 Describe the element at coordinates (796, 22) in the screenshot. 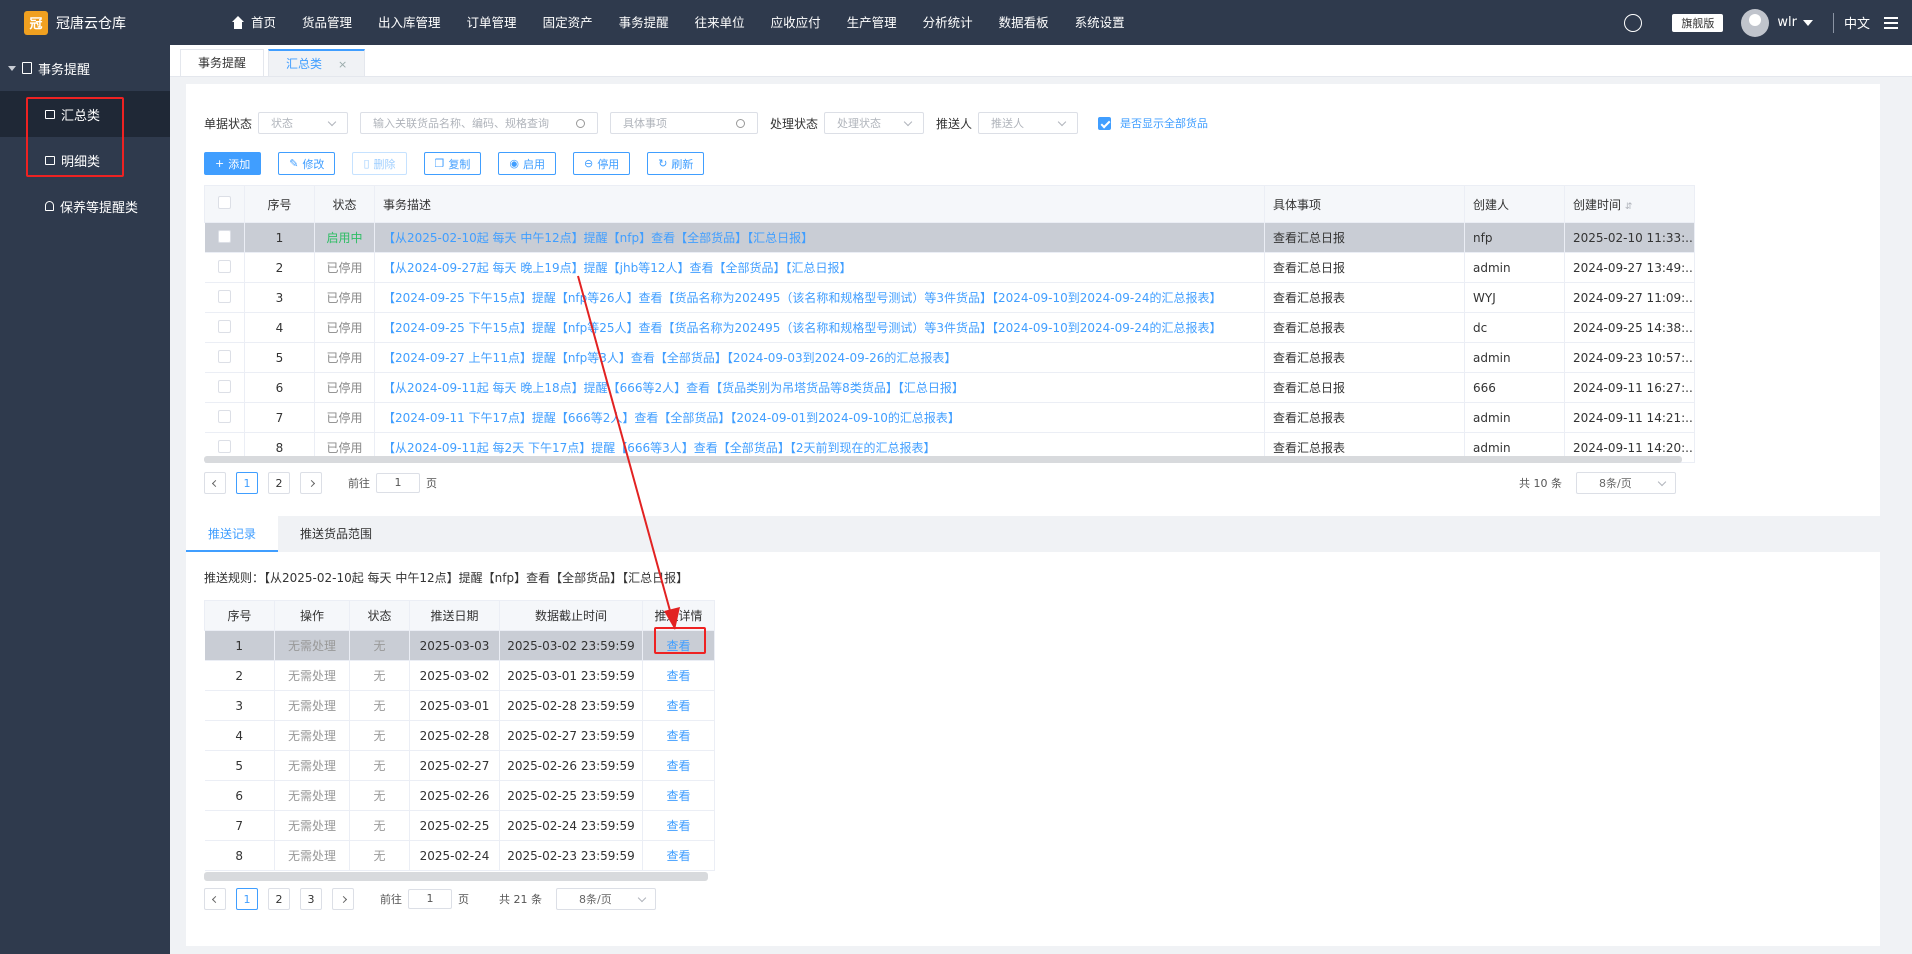

I see `nav-finance: 应收应付` at that location.